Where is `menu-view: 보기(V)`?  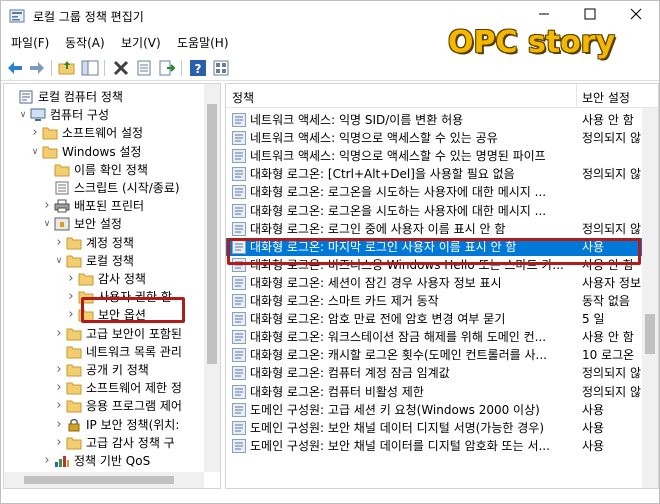 menu-view: 보기(V) is located at coordinates (141, 42).